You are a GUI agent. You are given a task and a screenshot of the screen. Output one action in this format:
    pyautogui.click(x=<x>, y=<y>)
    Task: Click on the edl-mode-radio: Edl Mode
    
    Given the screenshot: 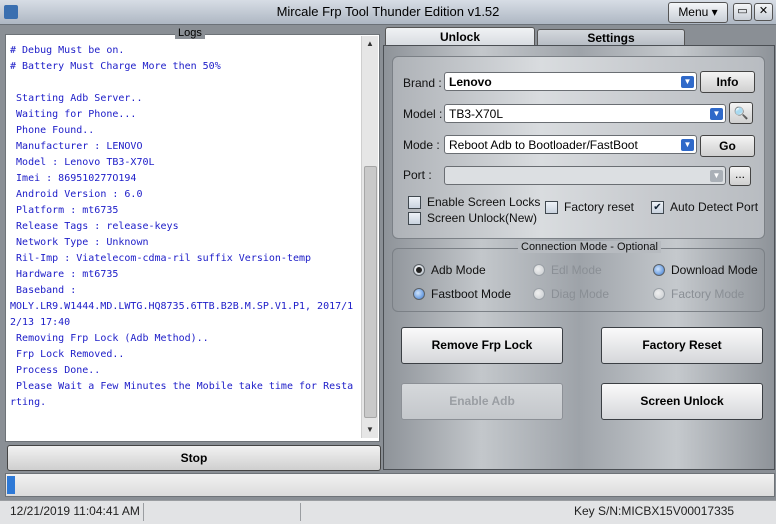 What is the action you would take?
    pyautogui.click(x=567, y=270)
    